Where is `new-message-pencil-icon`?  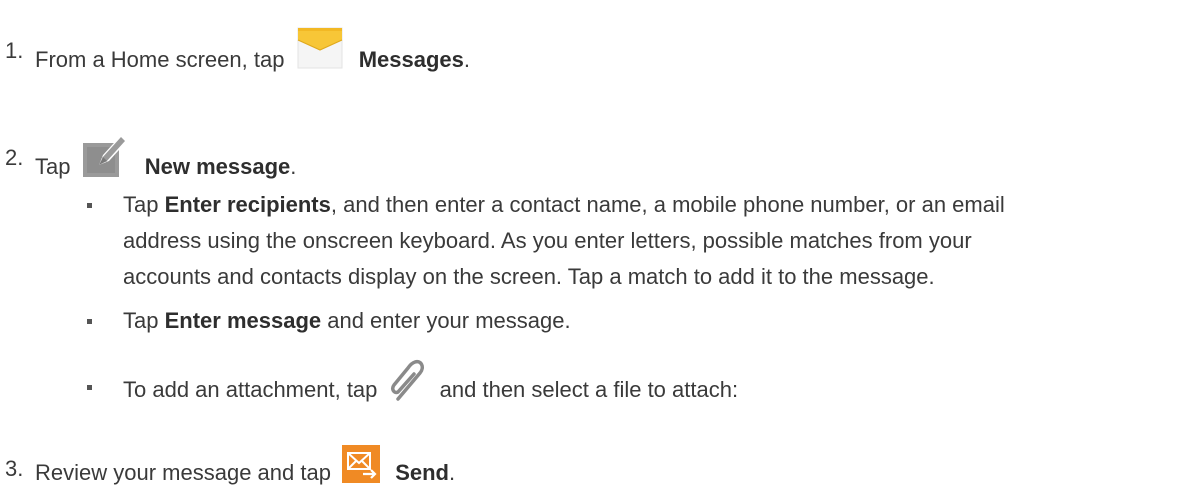 new-message-pencil-icon is located at coordinates (106, 154).